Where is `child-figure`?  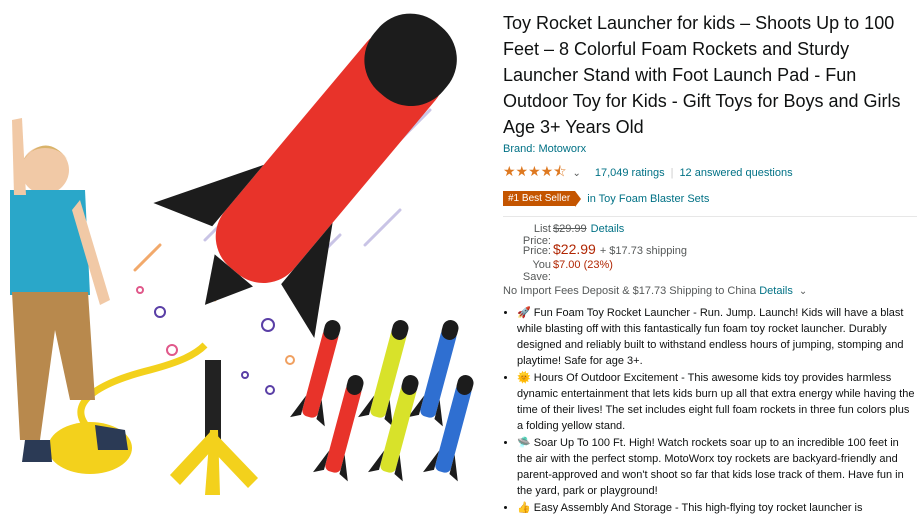 child-figure is located at coordinates (69, 290).